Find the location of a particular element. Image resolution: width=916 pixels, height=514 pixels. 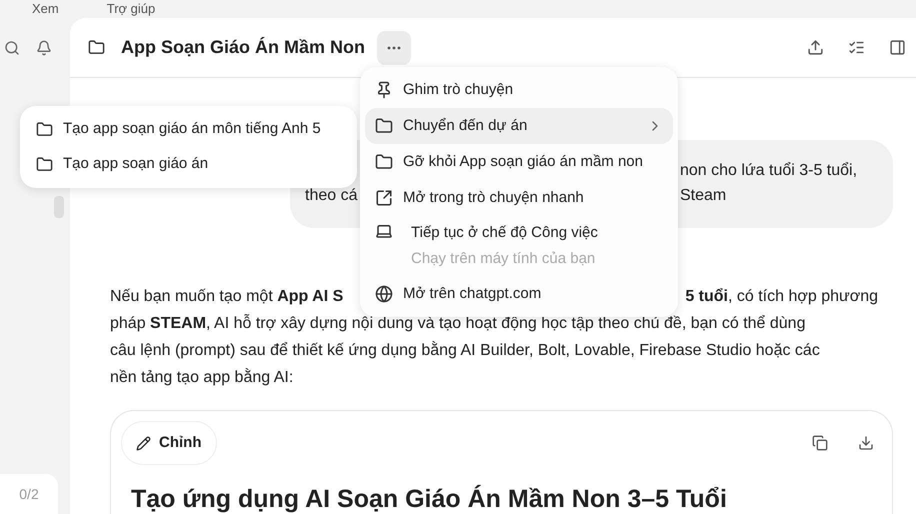

canvas-heading: Tạo ứng dụng AI Soạn Giáo Án Mầm Non 3–5 Tuổi is located at coordinates (429, 498).